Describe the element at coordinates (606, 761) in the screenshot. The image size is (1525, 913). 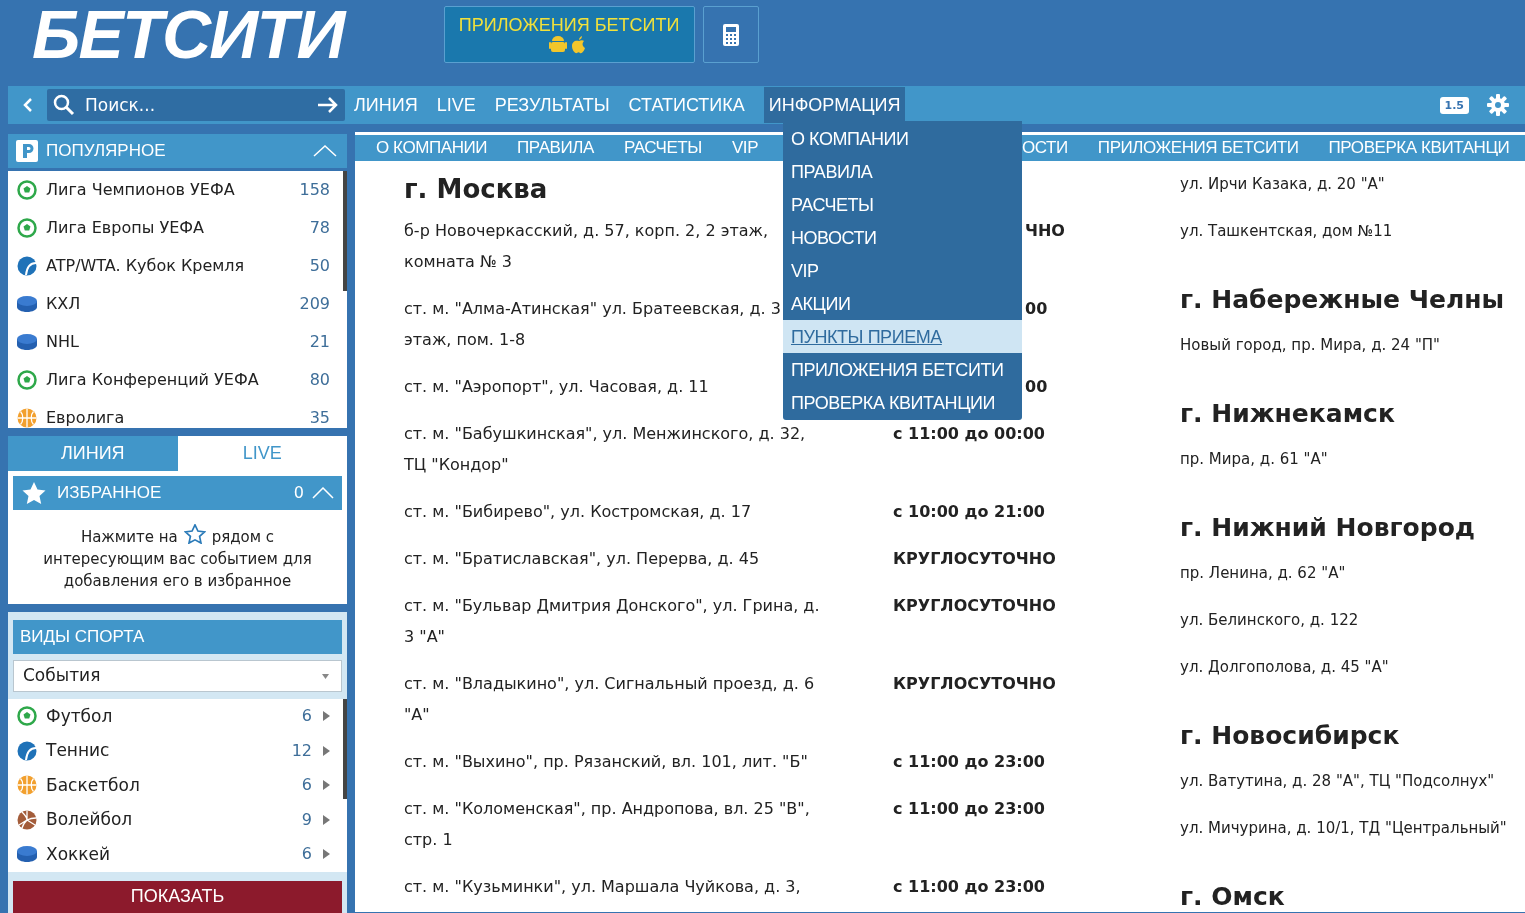
I see `address-text: ст. м. "Выхино", пр. Рязанский, вл. 101, лит. "Б"` at that location.